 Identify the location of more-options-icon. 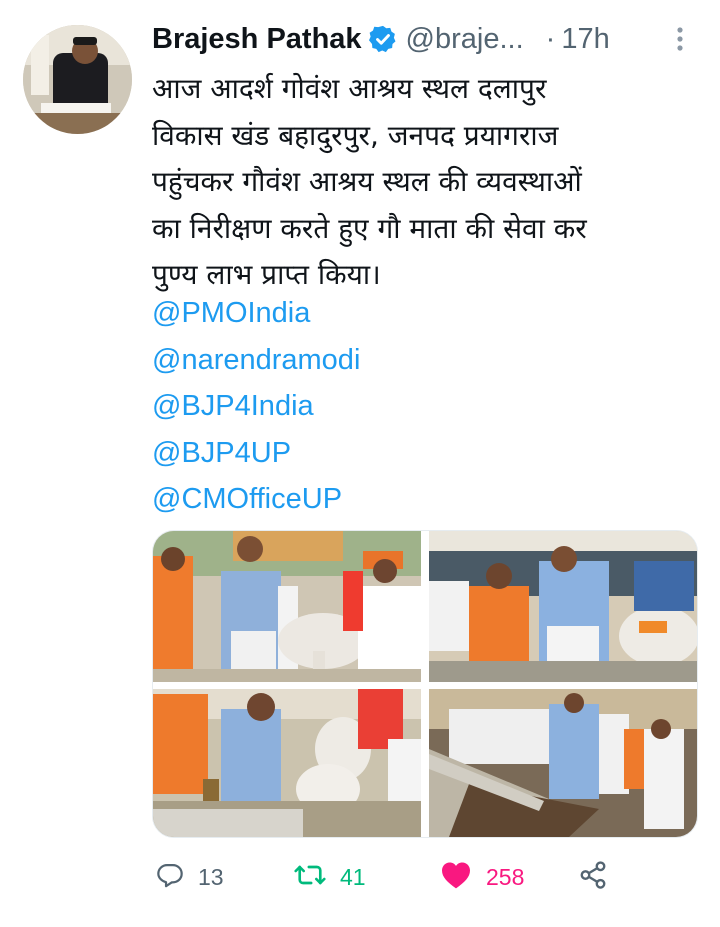
(680, 39).